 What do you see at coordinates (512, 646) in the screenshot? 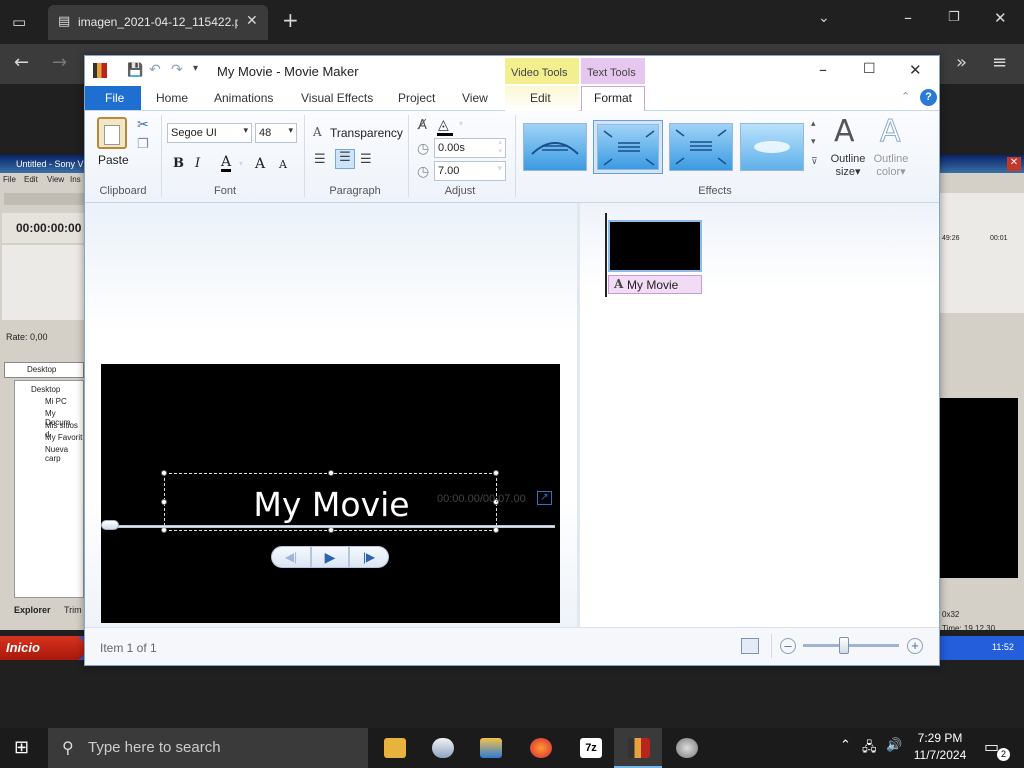
I see `status-bar: Item 1 of 1 – +` at bounding box center [512, 646].